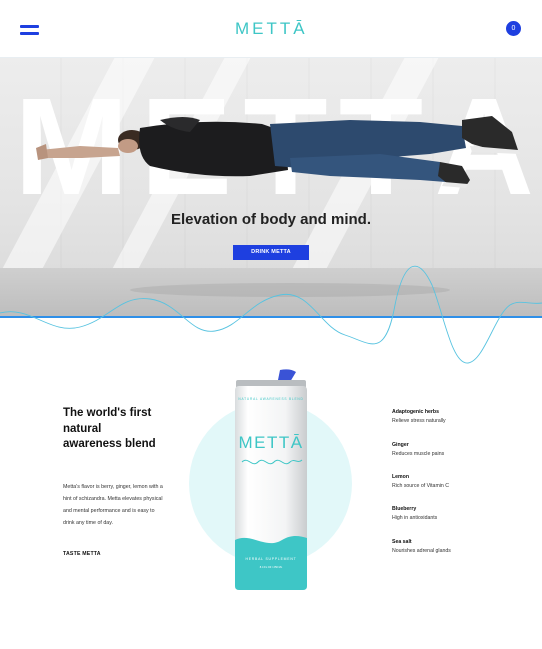 The image size is (542, 649). What do you see at coordinates (457, 481) in the screenshot?
I see `ingredient-item: Lemon Rich source of Vitamin C` at bounding box center [457, 481].